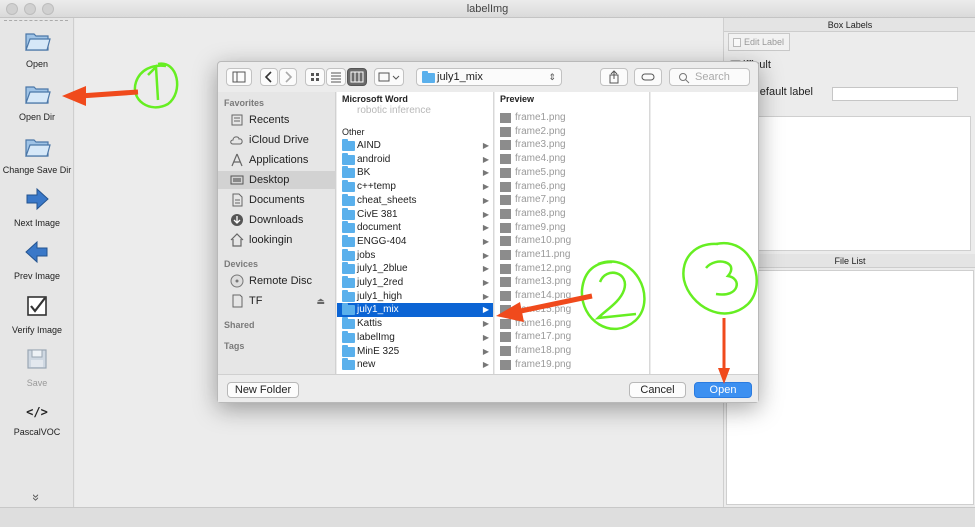 This screenshot has width=975, height=527. I want to click on file-row: frame1.png, so click(530, 118).